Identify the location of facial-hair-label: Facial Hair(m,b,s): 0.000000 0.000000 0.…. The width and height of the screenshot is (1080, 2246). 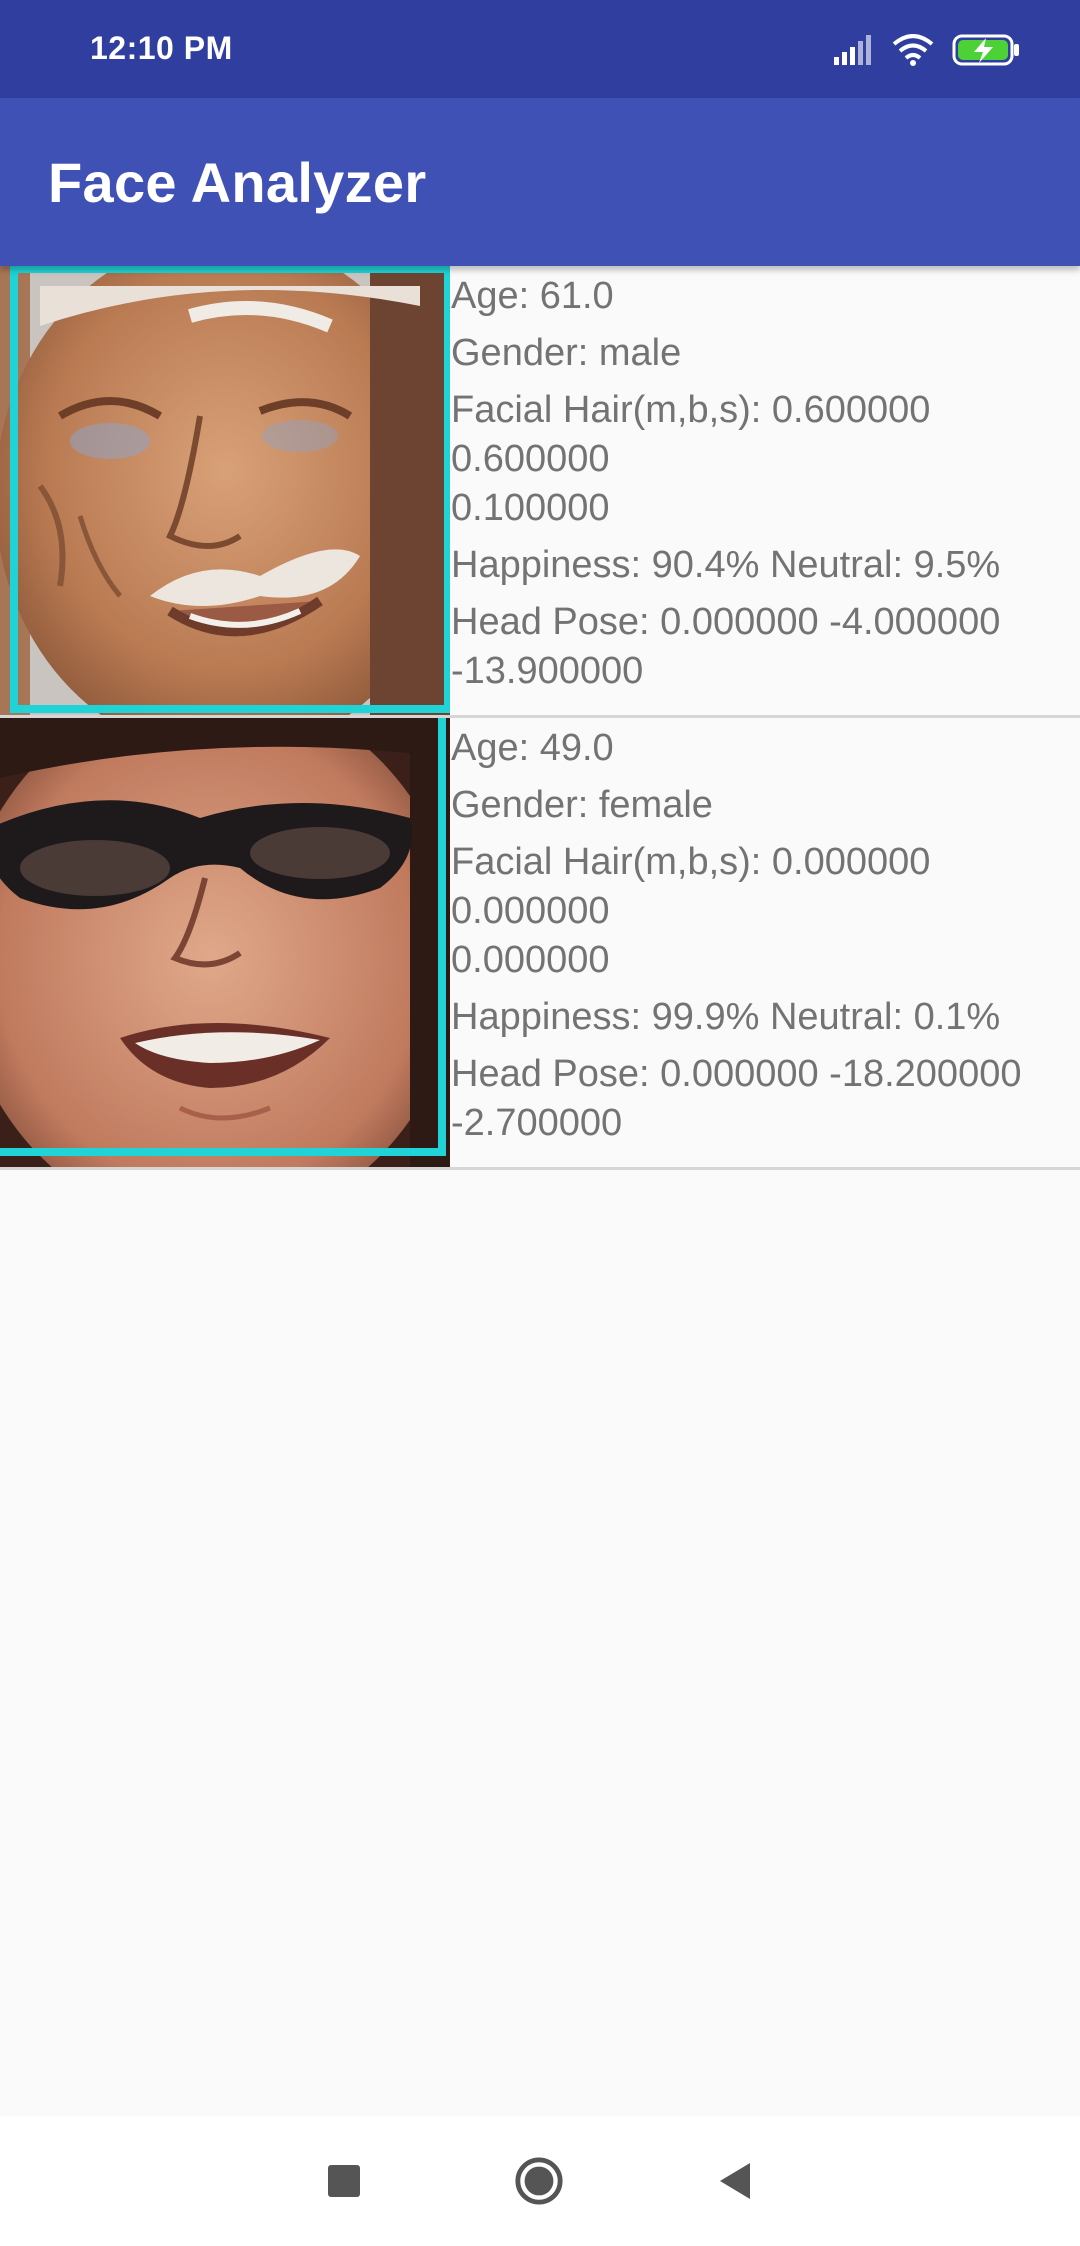
(765, 911).